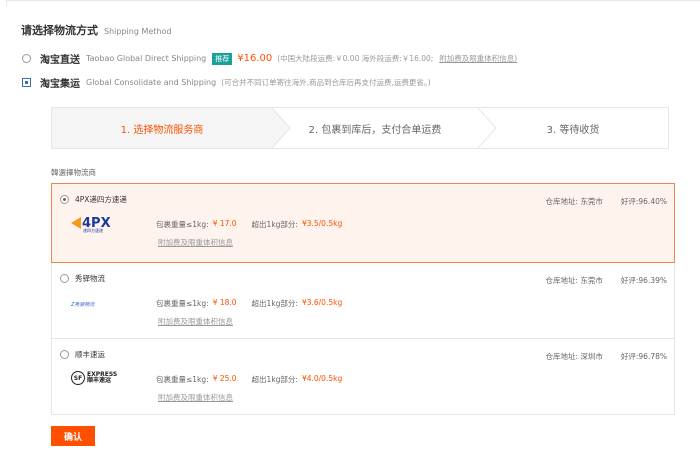 This screenshot has height=456, width=700. I want to click on sf-logo-text: EXPRESS 顺丰速运, so click(102, 378).